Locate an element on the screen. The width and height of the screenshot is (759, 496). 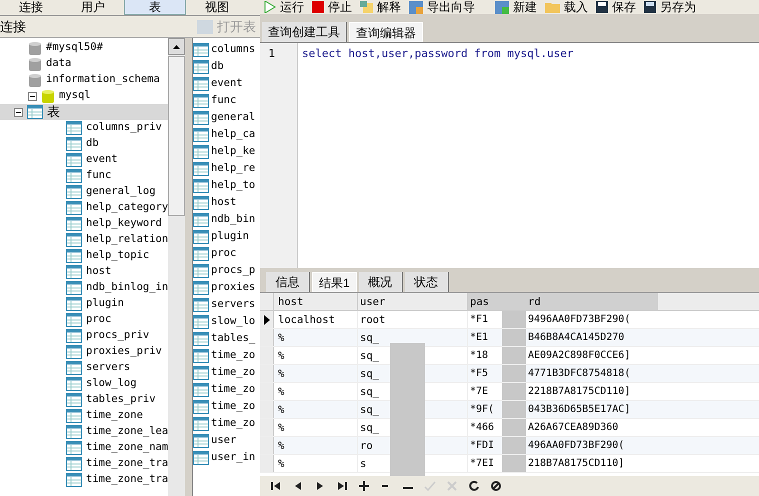
result-row: % sq_ *466 A26A67CEA89D360 is located at coordinates (509, 428).